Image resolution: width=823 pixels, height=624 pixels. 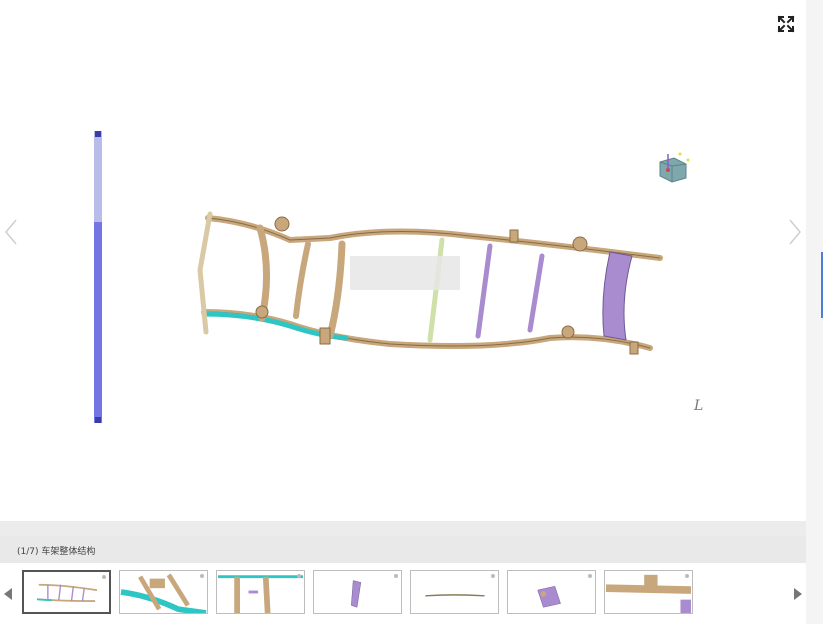 I want to click on zoom-slider, so click(x=98, y=277).